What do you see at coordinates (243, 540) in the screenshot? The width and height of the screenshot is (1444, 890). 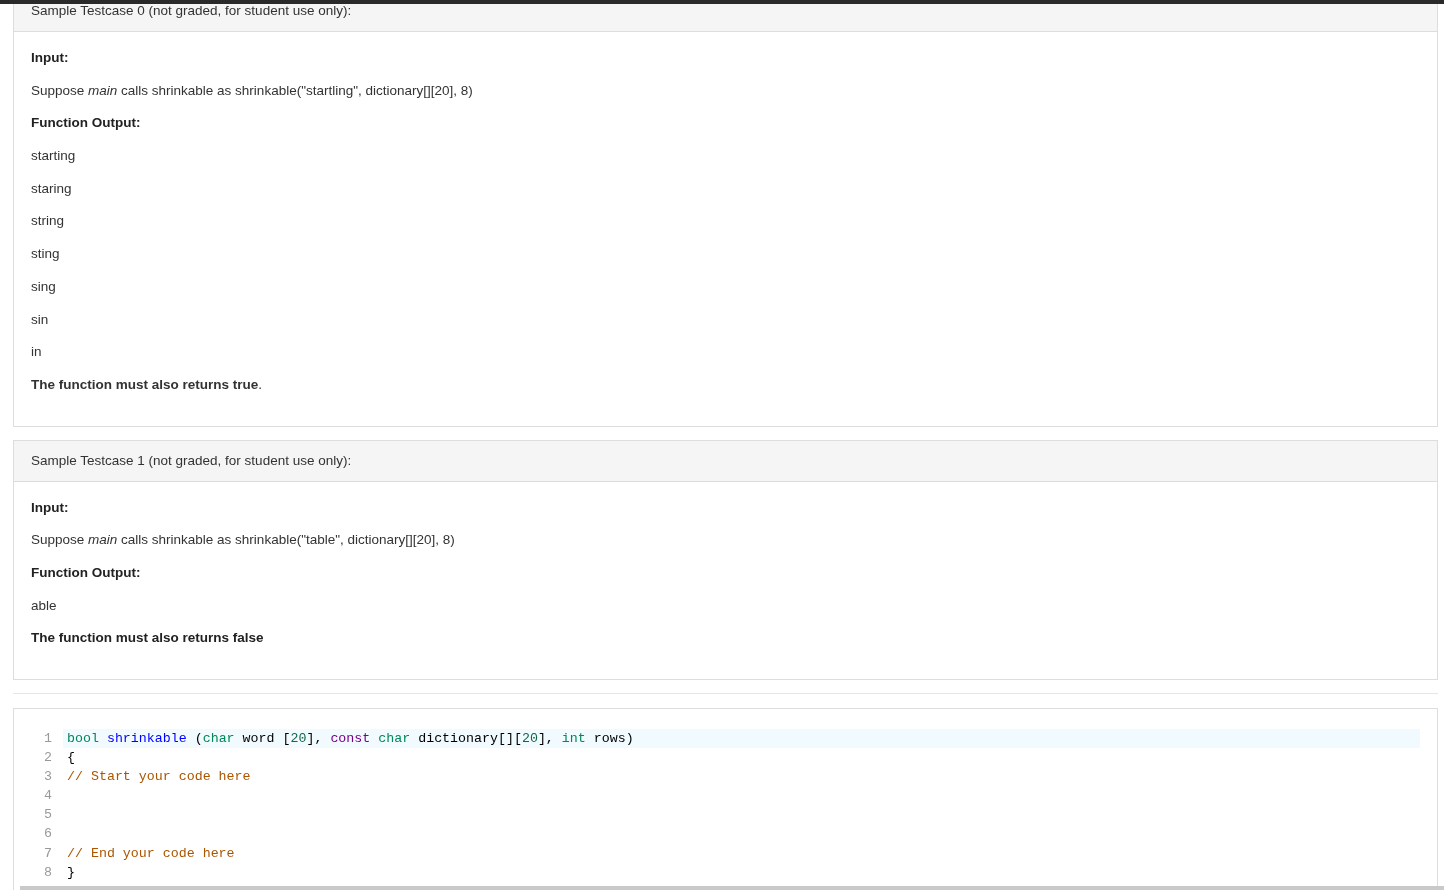 I see `paragraph-text: Suppose main calls shrinkable as shrinkable("table", dictionary[][20], 8)` at bounding box center [243, 540].